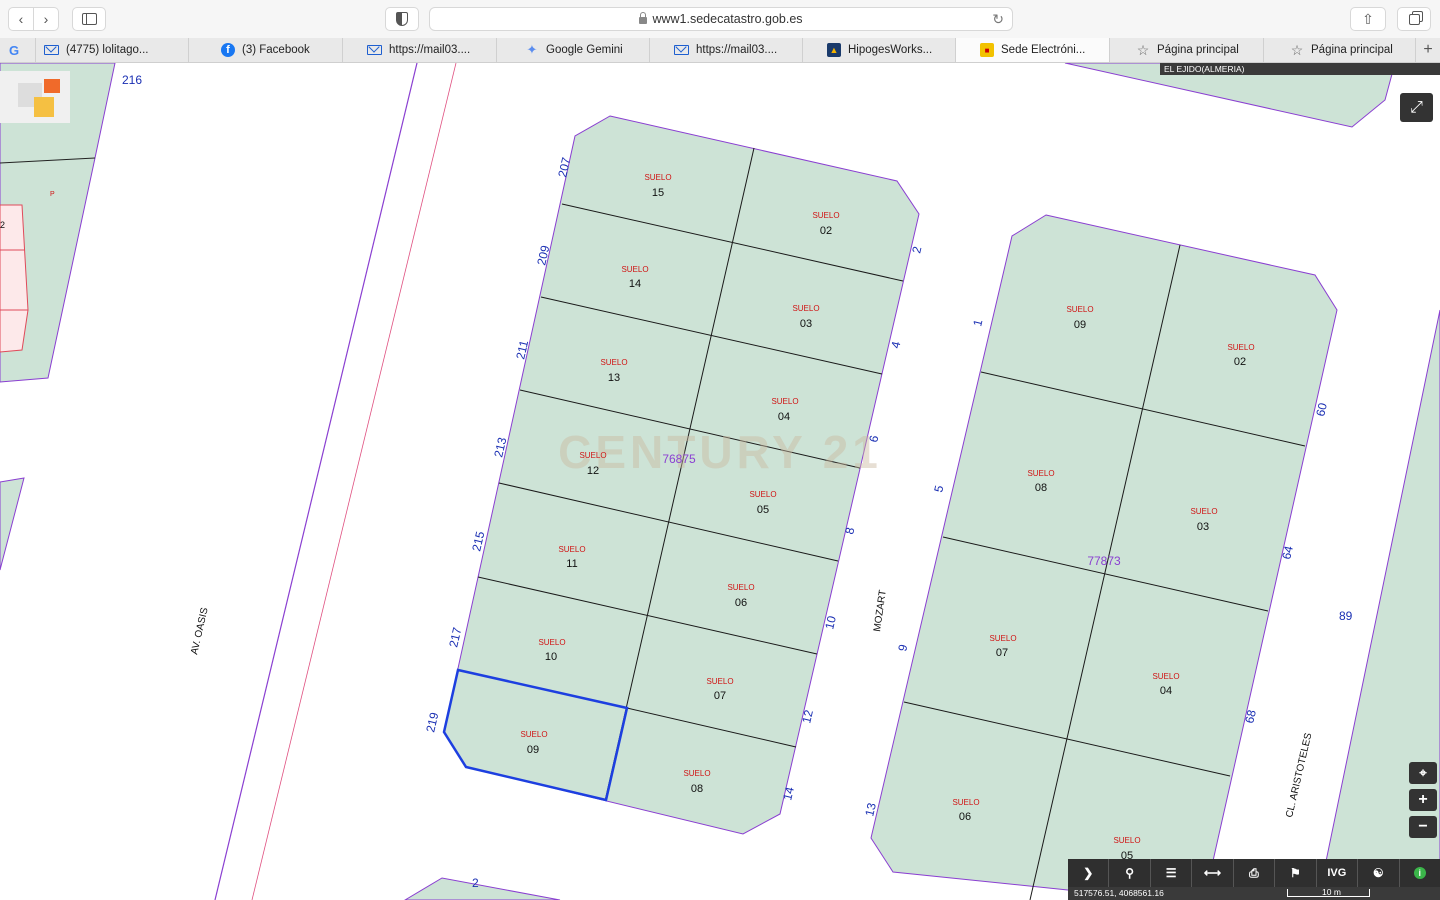 The image size is (1440, 900). What do you see at coordinates (482, 888) in the screenshot?
I see `bottom-parcel` at bounding box center [482, 888].